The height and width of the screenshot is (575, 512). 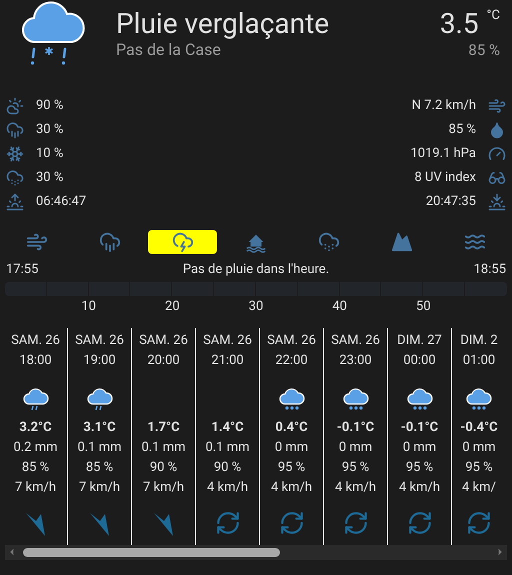 I want to click on end-time: 18:55, so click(x=490, y=270).